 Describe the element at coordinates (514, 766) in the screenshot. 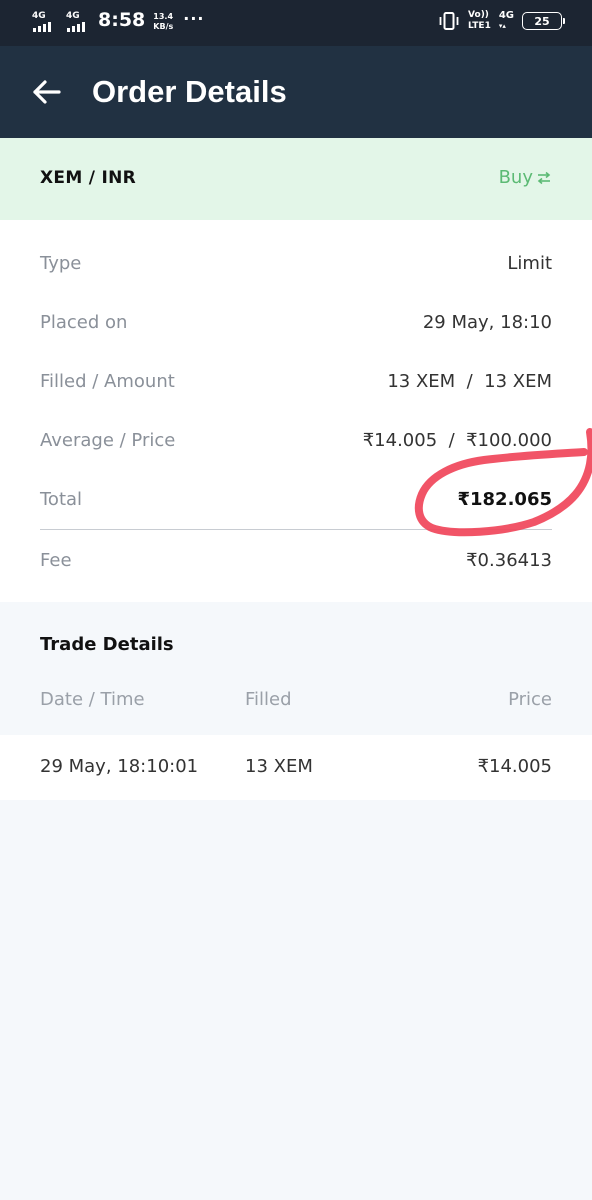

I see `trade-price: ₹14.005` at that location.